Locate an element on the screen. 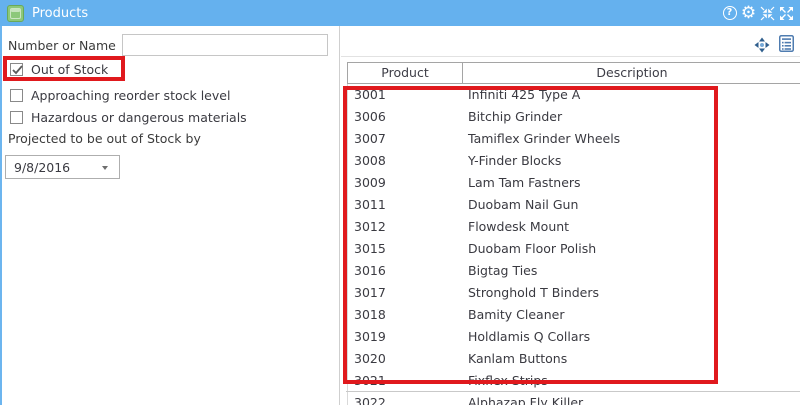  list-icon is located at coordinates (786, 43).